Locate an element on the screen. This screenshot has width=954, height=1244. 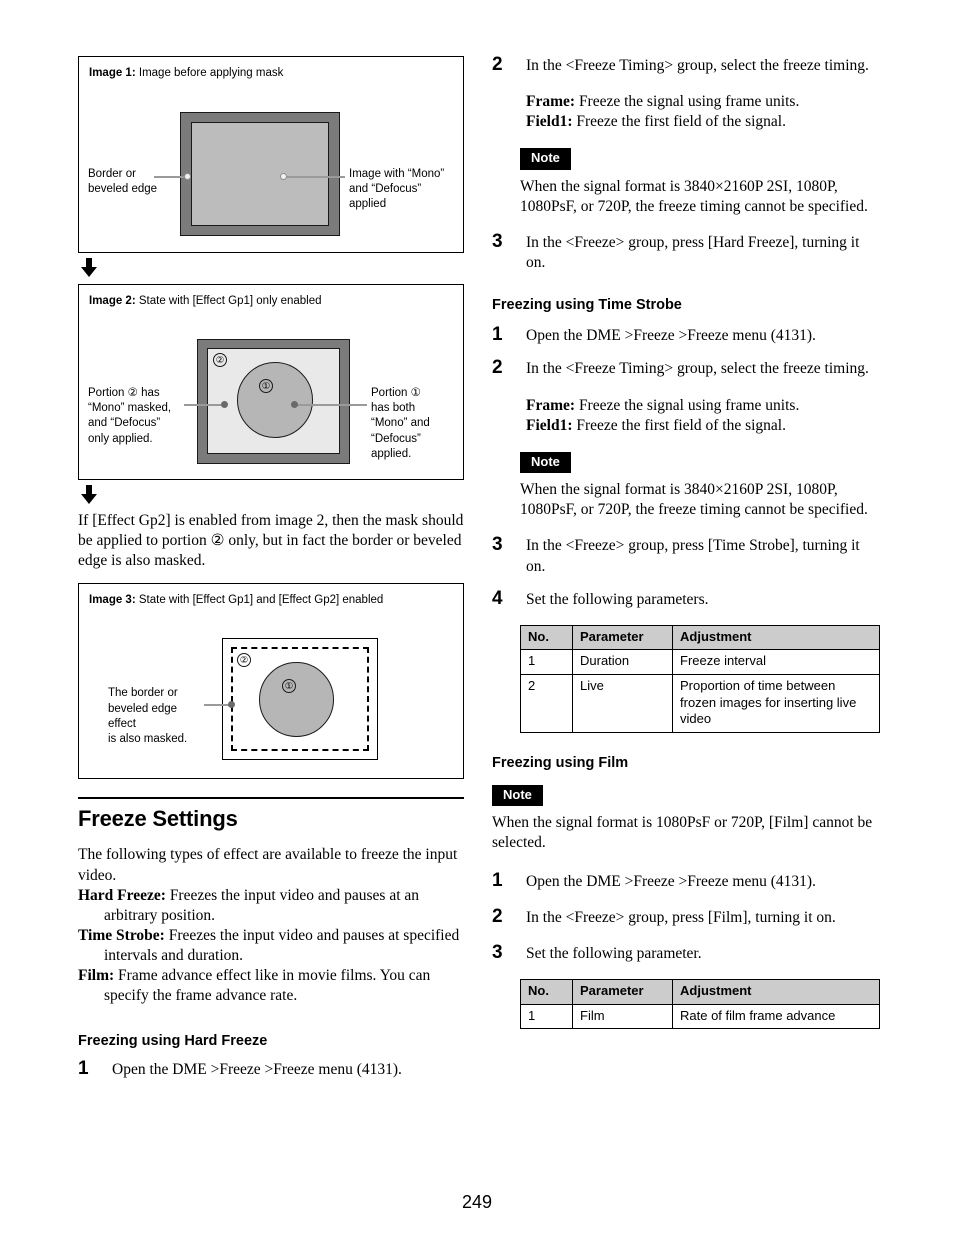
cell-parameter: Film is located at coordinates (622, 1016).